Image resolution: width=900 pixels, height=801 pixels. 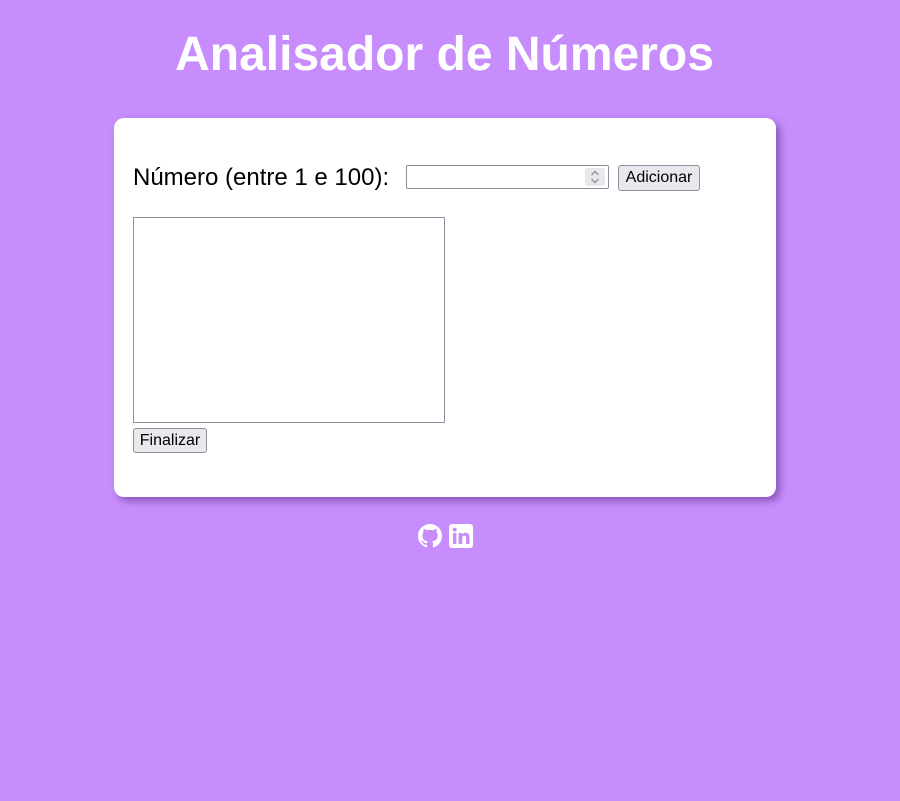 I want to click on number-input, so click(x=507, y=177).